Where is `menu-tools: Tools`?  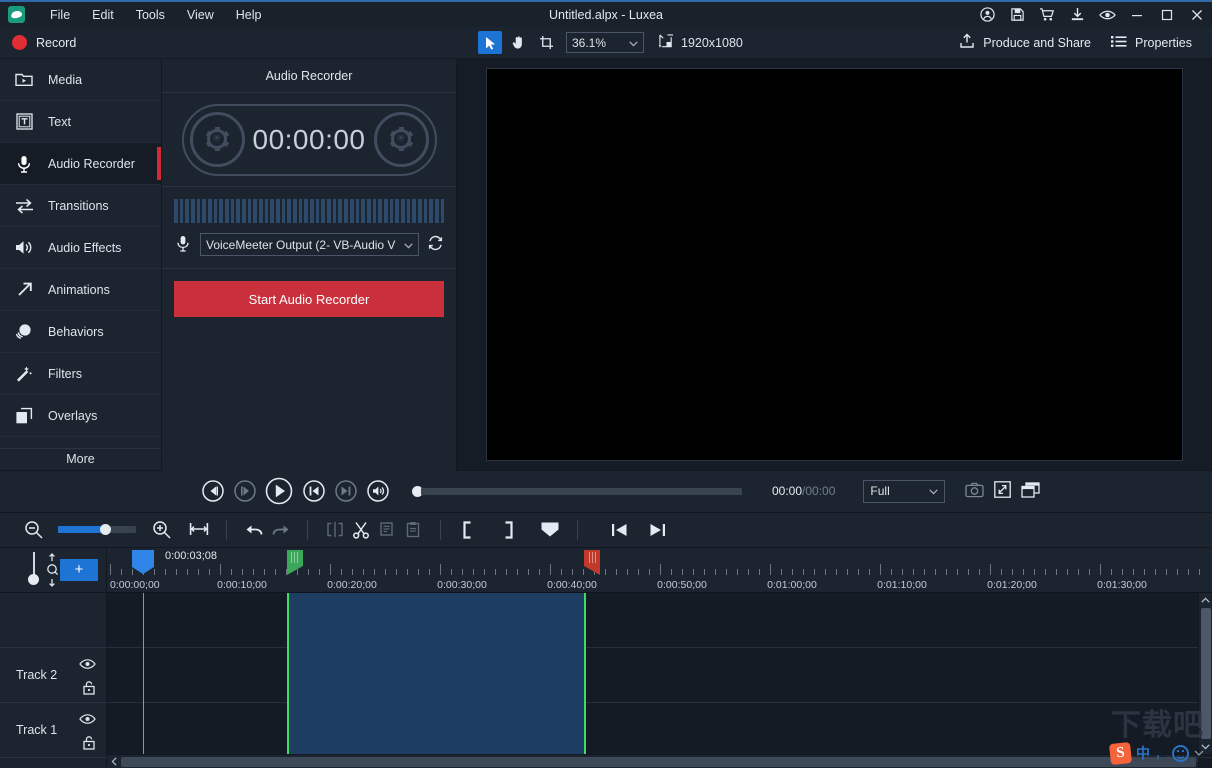 menu-tools: Tools is located at coordinates (150, 15).